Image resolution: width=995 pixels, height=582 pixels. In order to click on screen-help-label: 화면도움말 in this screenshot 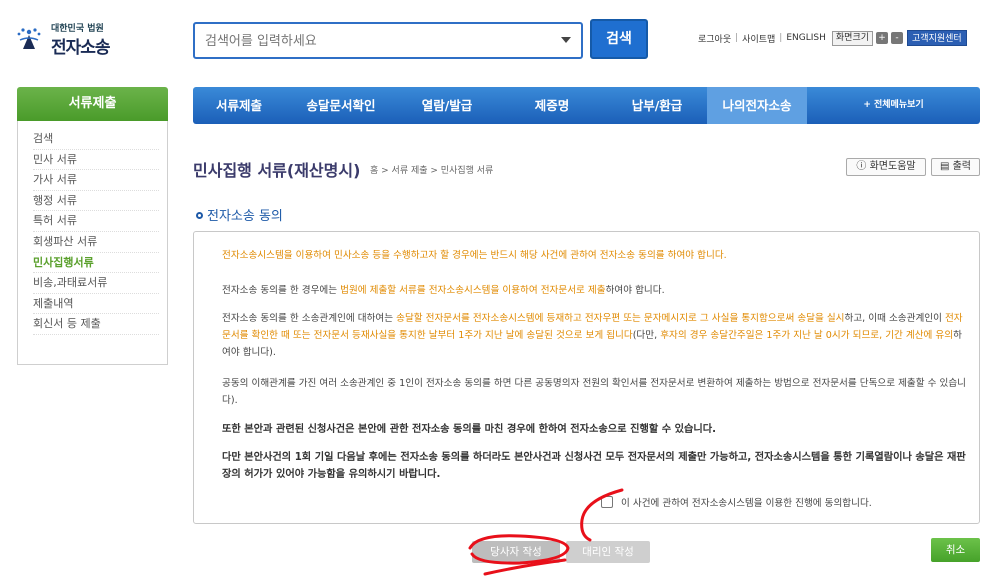, I will do `click(892, 166)`.